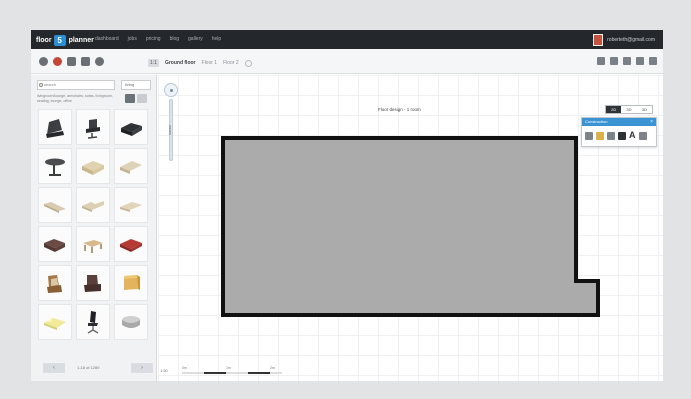 The height and width of the screenshot is (399, 691). I want to click on construction-toolbox: Construction × A, so click(619, 132).